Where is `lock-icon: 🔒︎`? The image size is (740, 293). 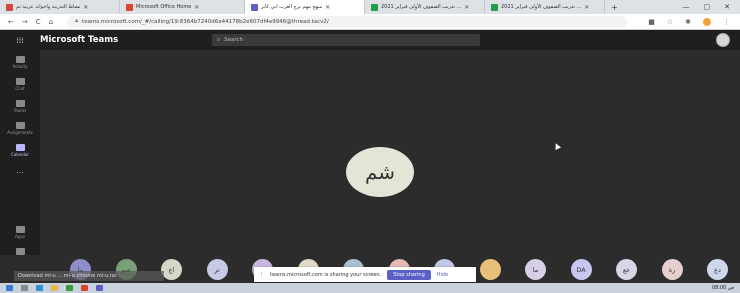
lock-icon: 🔒︎ is located at coordinates (77, 21).